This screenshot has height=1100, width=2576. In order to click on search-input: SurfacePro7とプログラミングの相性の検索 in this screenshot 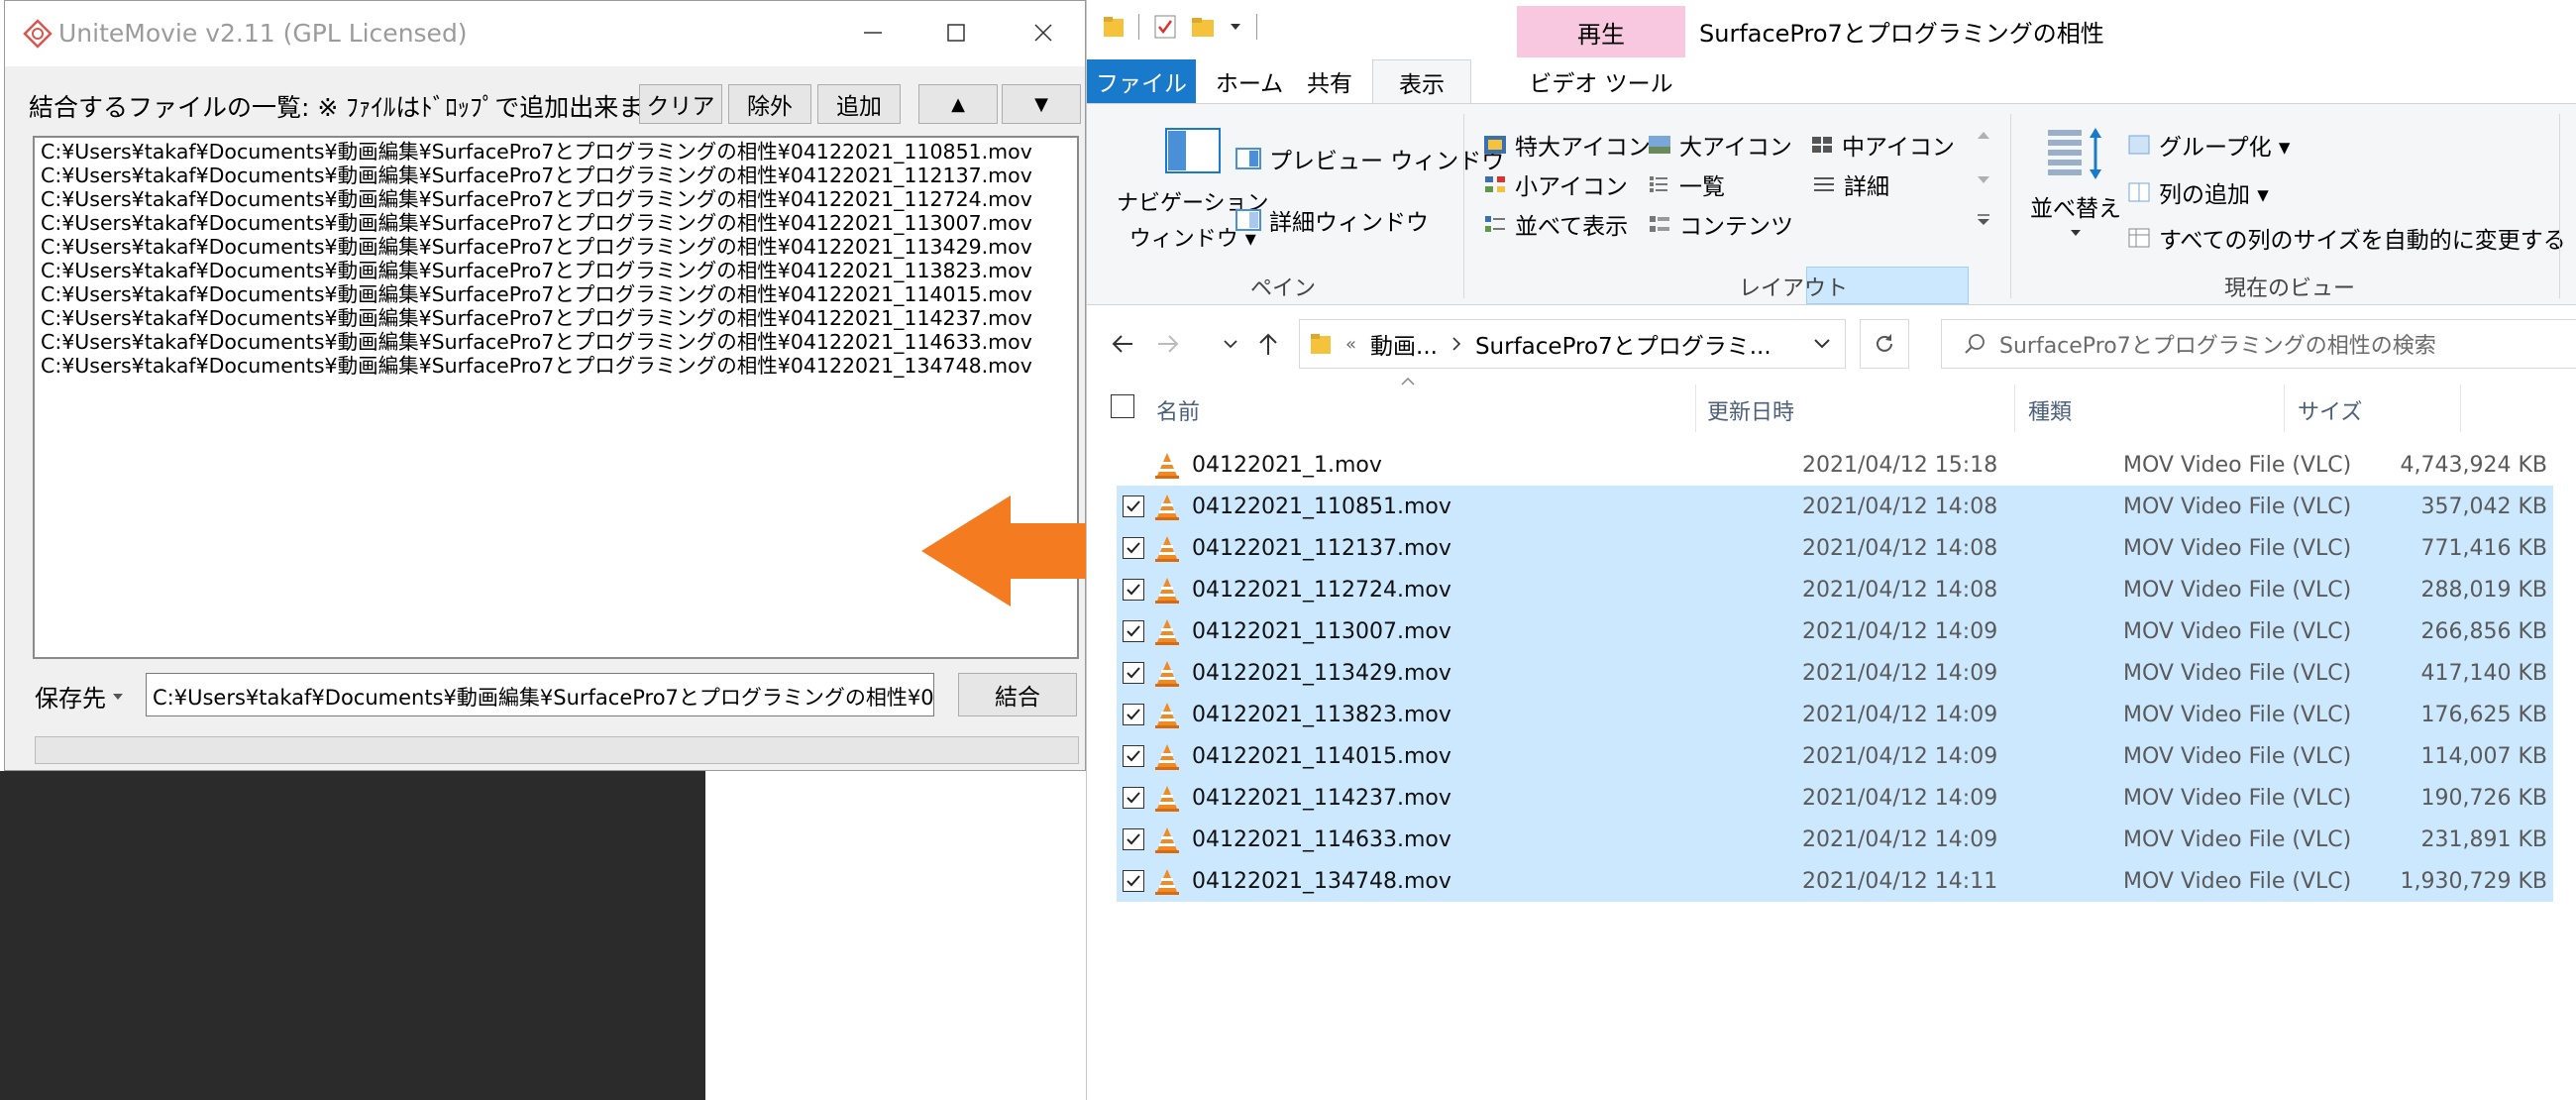, I will do `click(2258, 344)`.